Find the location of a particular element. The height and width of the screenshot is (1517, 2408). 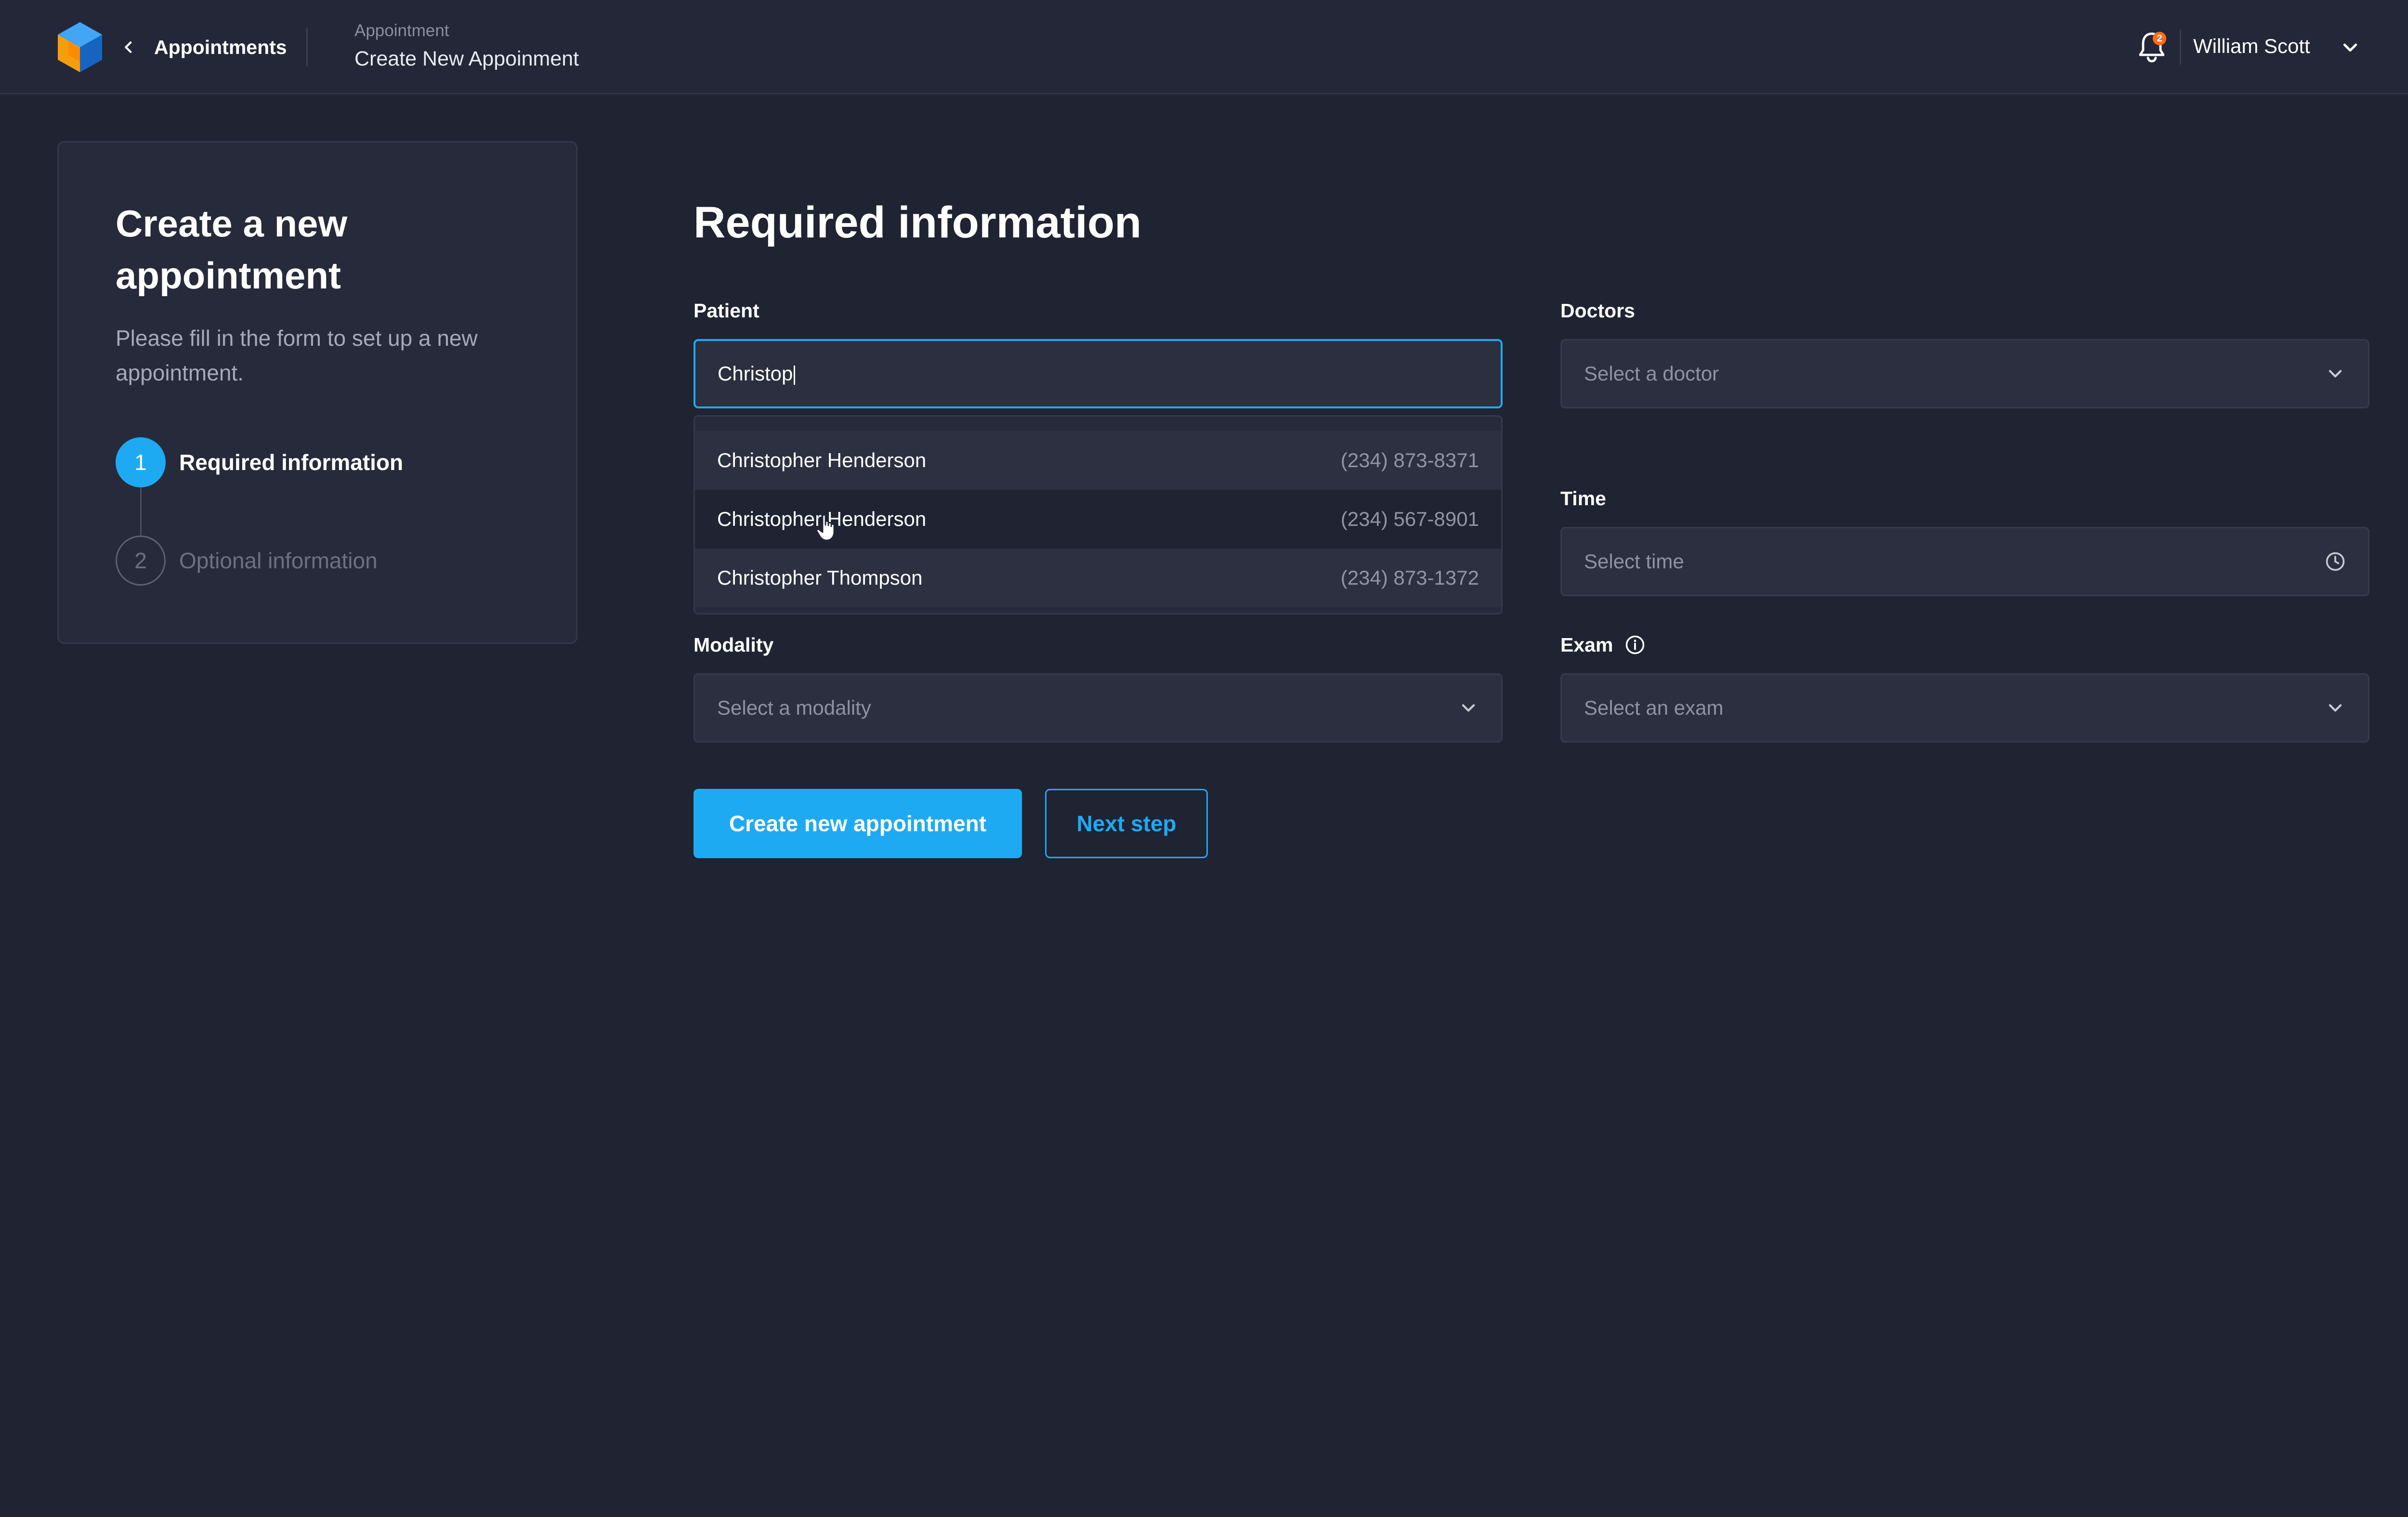

suggestion-name: Christopher Henderson is located at coordinates (822, 460).